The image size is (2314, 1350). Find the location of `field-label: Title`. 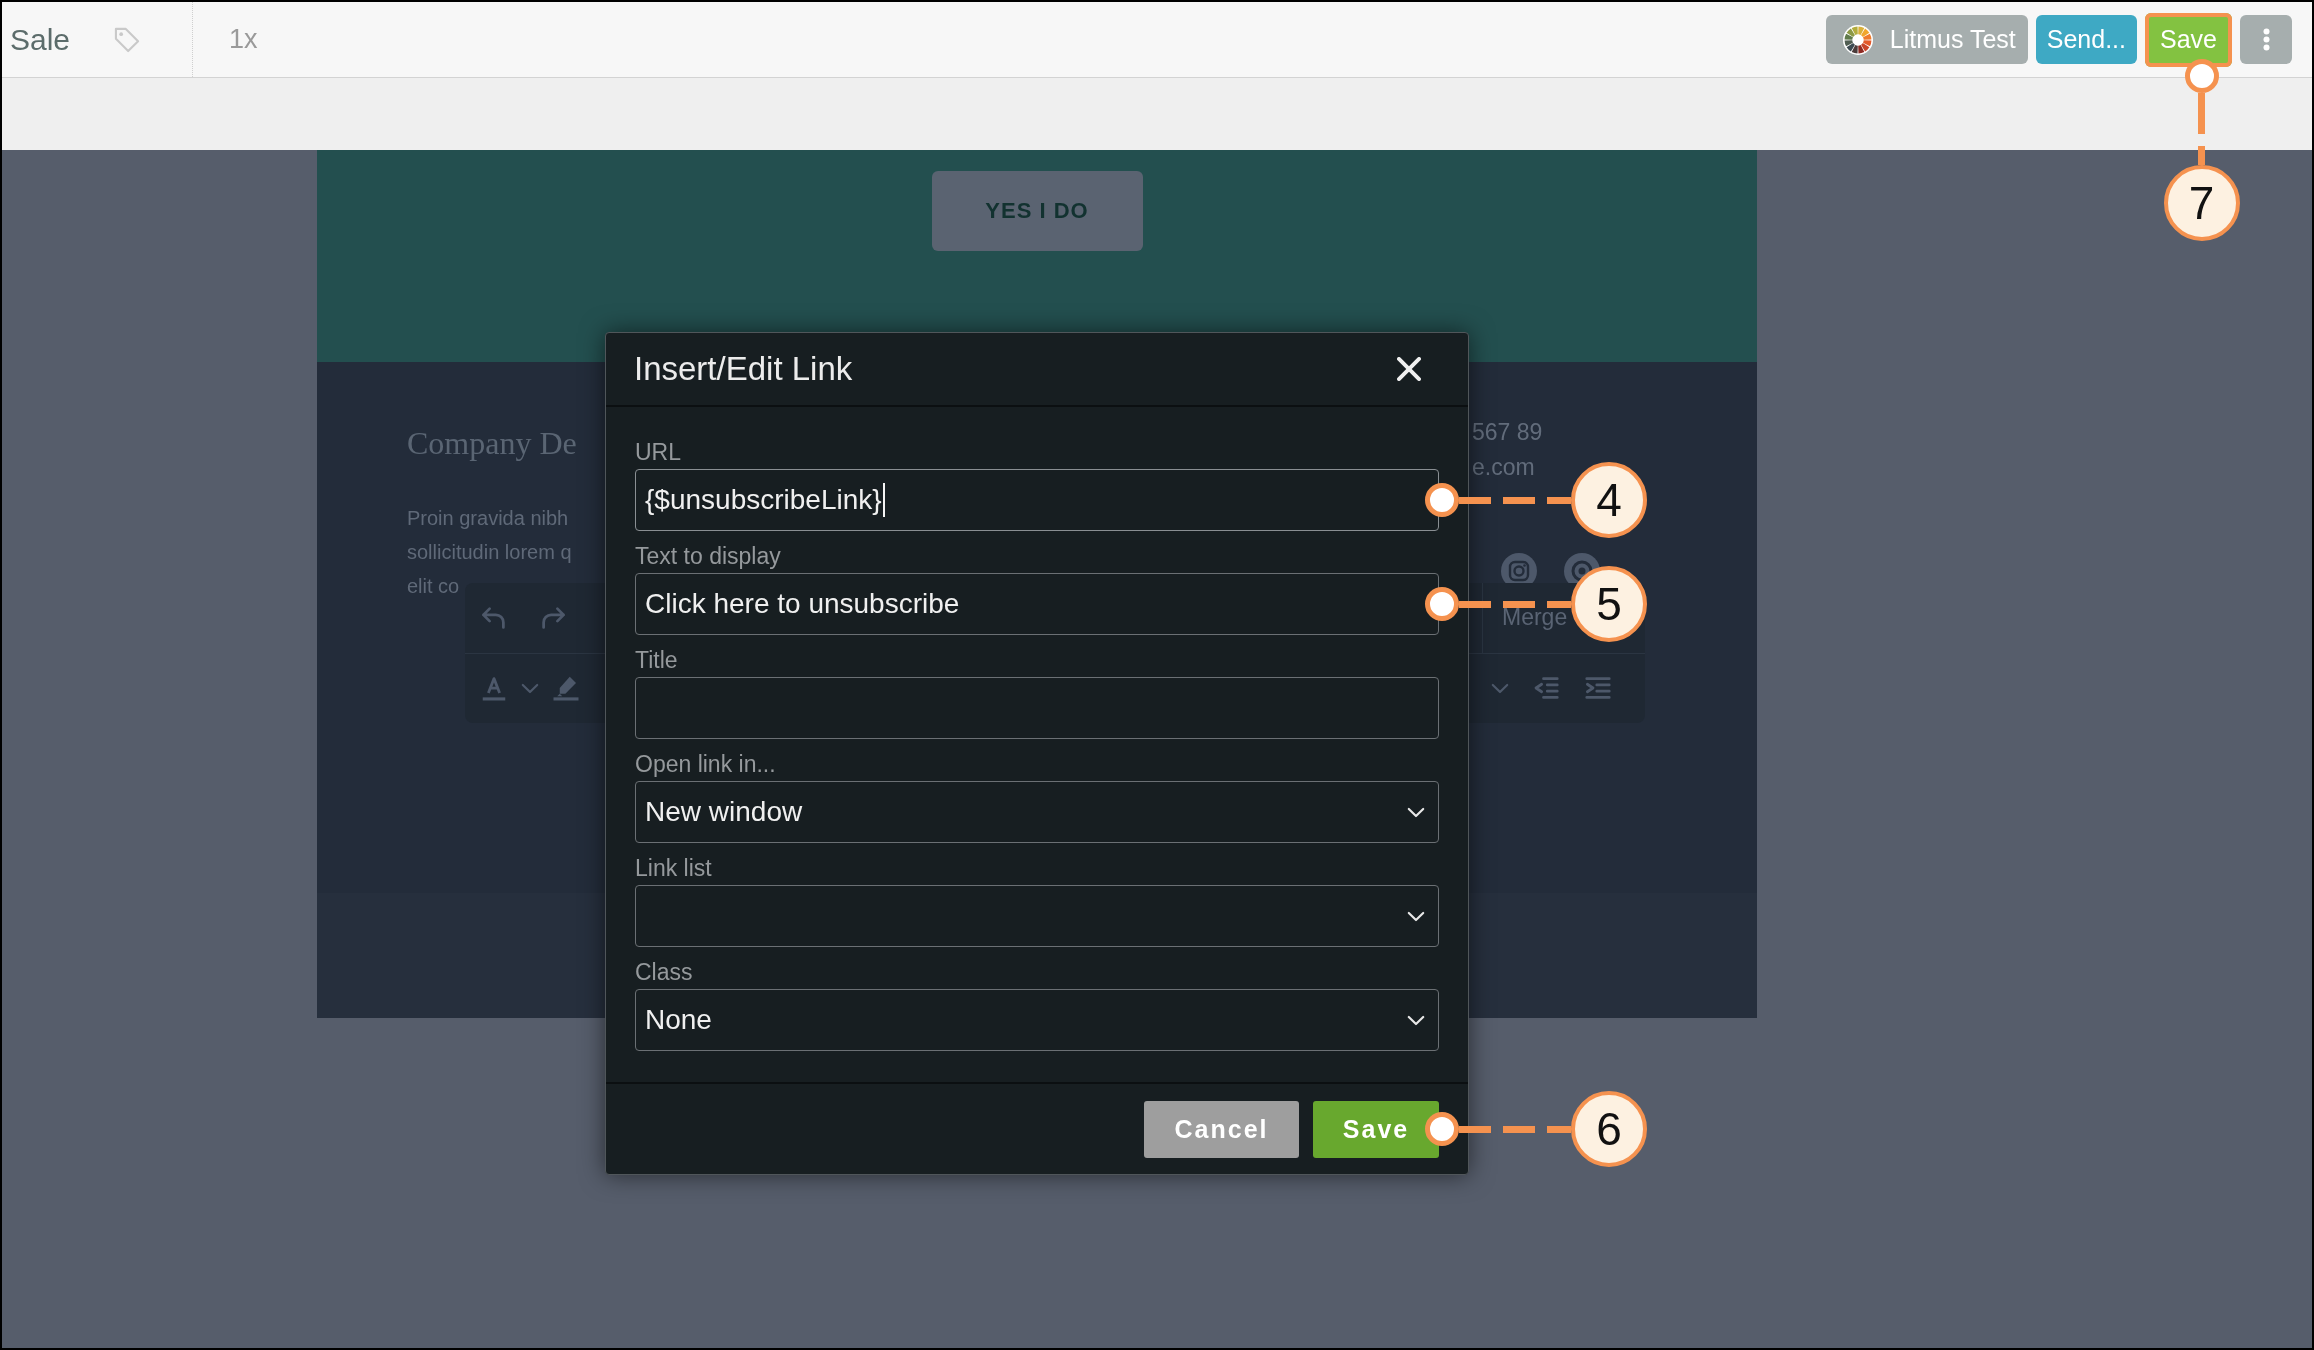

field-label: Title is located at coordinates (656, 660).